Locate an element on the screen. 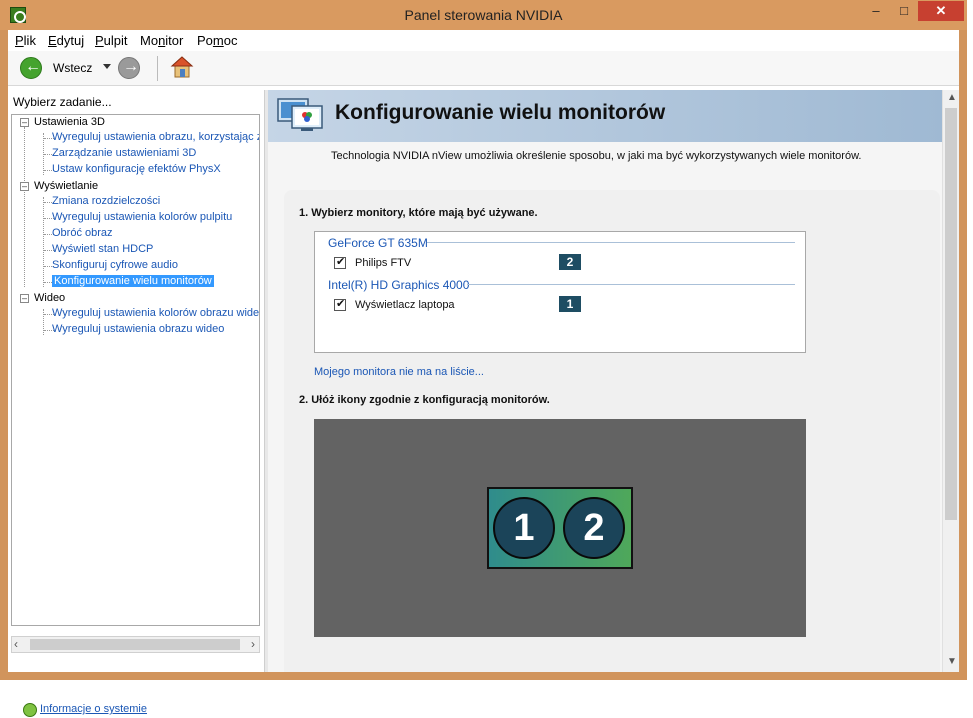  back-button-label: Wstecz is located at coordinates (72, 68).